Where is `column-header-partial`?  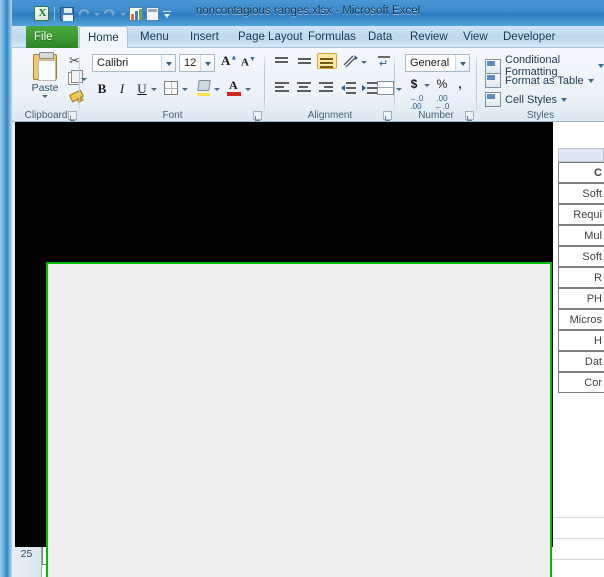
column-header-partial is located at coordinates (581, 155).